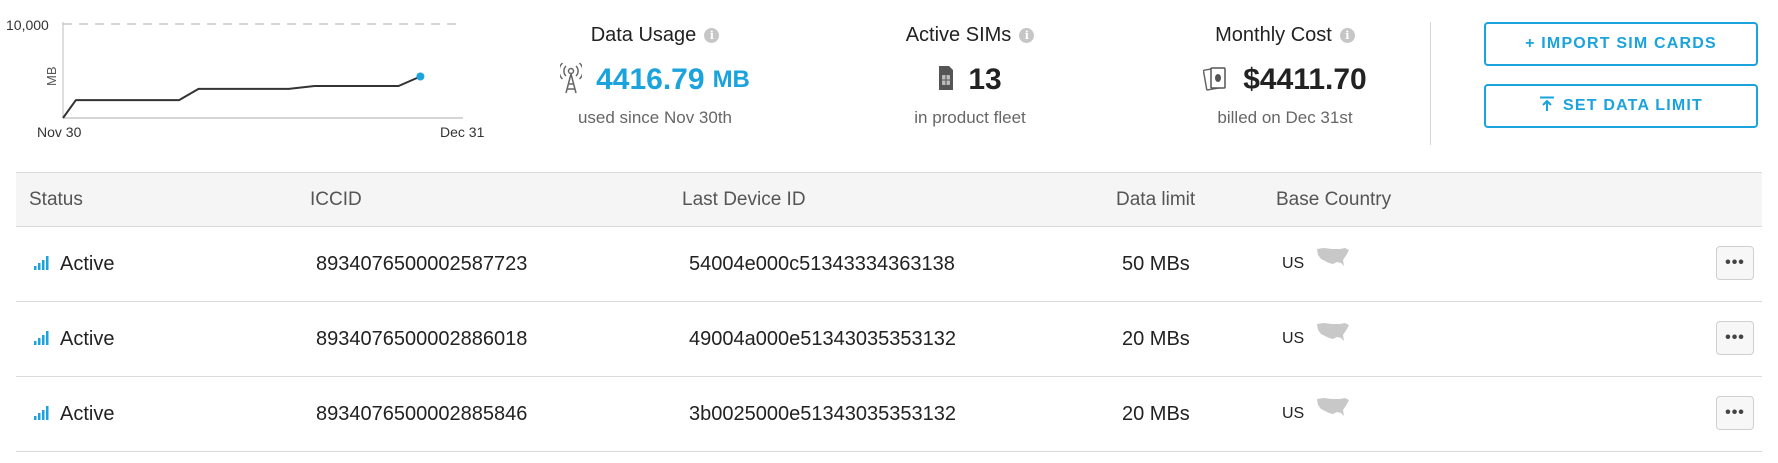 This screenshot has width=1778, height=463. What do you see at coordinates (1273, 34) in the screenshot?
I see `monthly-cost-title: Monthly Cost` at bounding box center [1273, 34].